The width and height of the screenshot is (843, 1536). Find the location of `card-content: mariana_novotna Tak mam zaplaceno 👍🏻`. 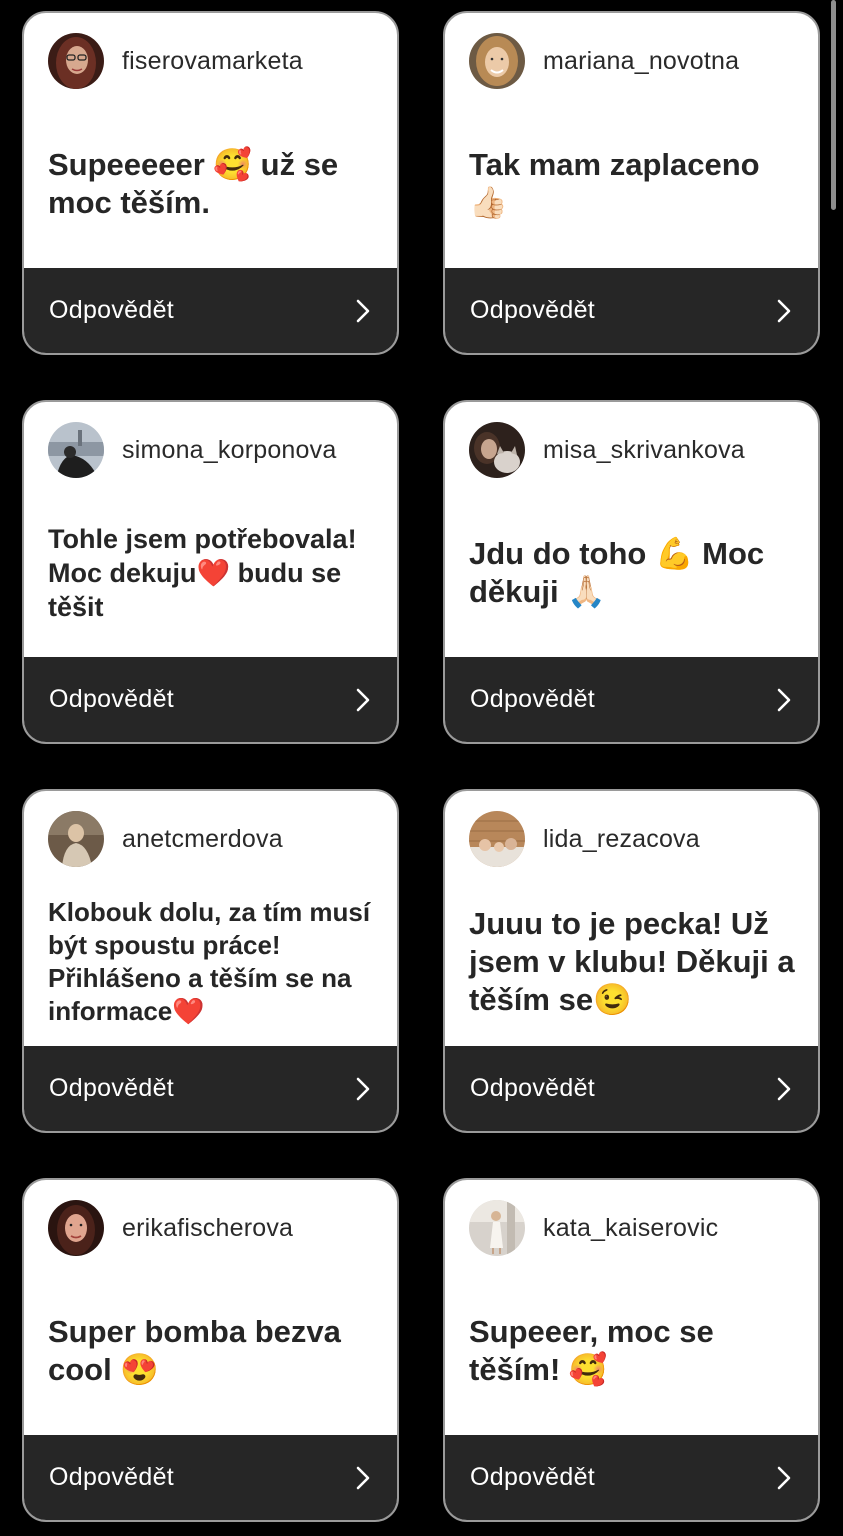

card-content: mariana_novotna Tak mam zaplaceno 👍🏻 is located at coordinates (631, 141).